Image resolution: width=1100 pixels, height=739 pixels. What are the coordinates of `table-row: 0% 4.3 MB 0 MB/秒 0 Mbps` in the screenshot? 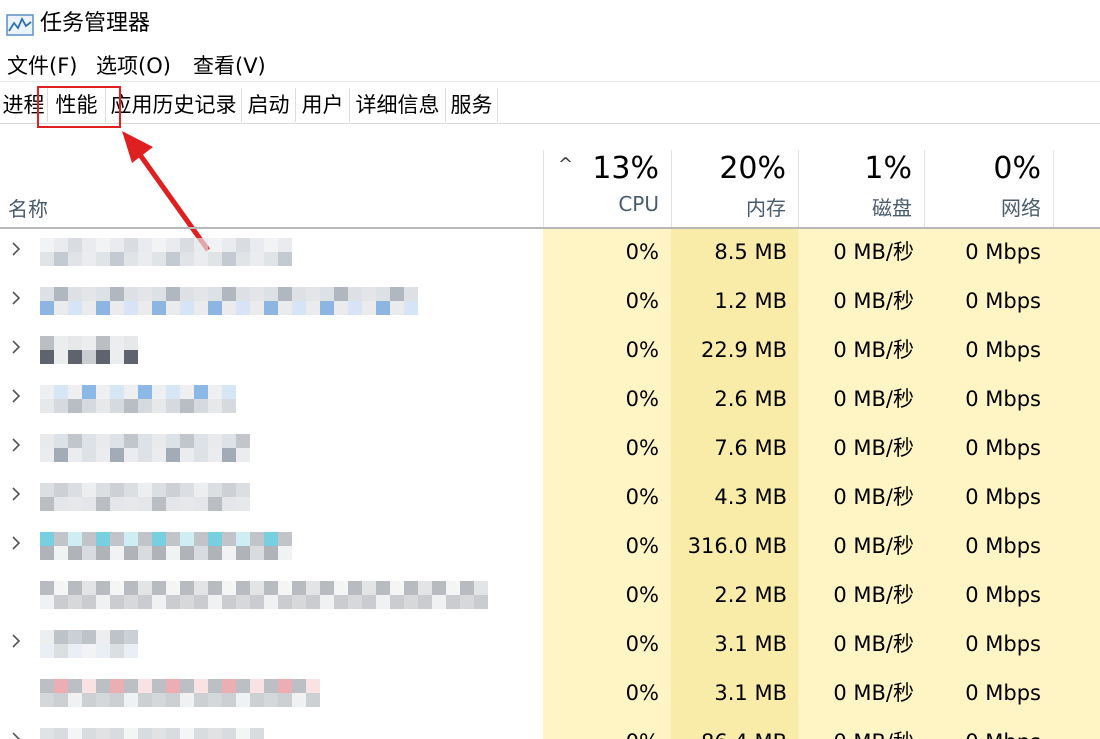 It's located at (550, 497).